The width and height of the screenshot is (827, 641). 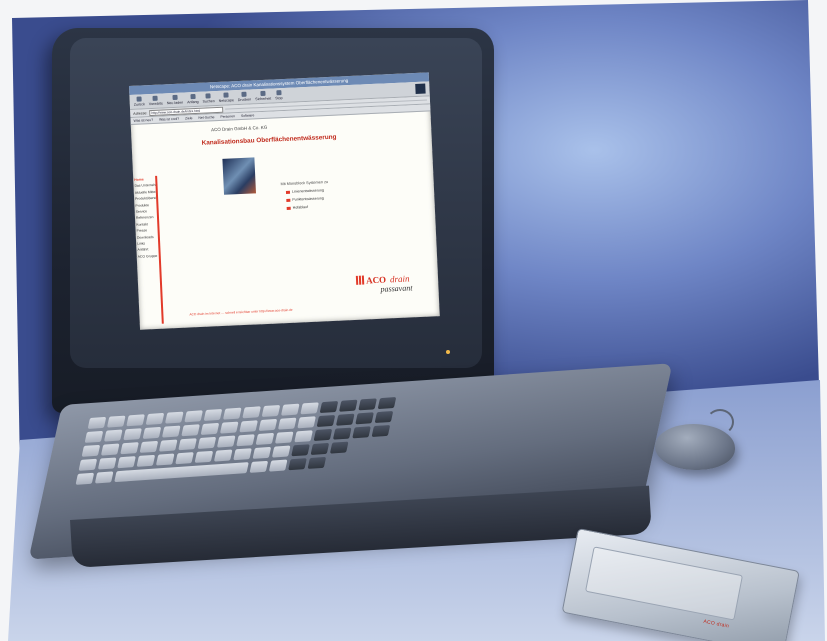 What do you see at coordinates (304, 191) in the screenshot?
I see `product-link: Linienentwässerung` at bounding box center [304, 191].